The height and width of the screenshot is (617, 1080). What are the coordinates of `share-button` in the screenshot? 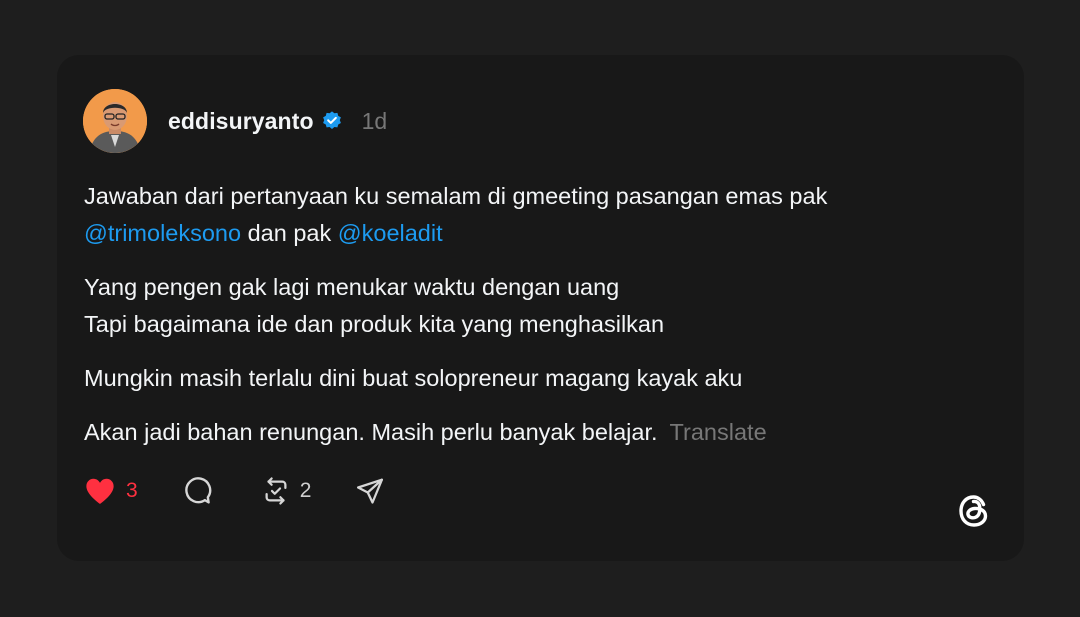 It's located at (370, 491).